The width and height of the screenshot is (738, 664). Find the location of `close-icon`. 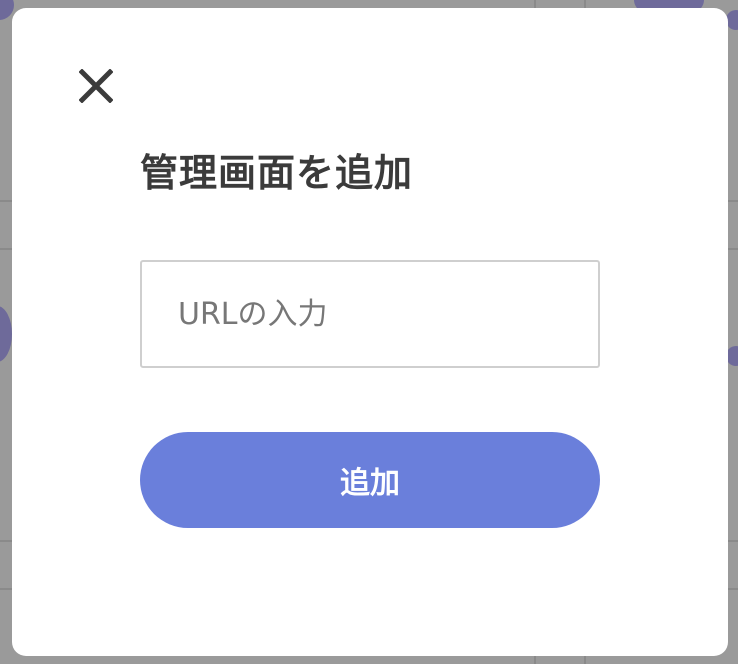

close-icon is located at coordinates (96, 86).